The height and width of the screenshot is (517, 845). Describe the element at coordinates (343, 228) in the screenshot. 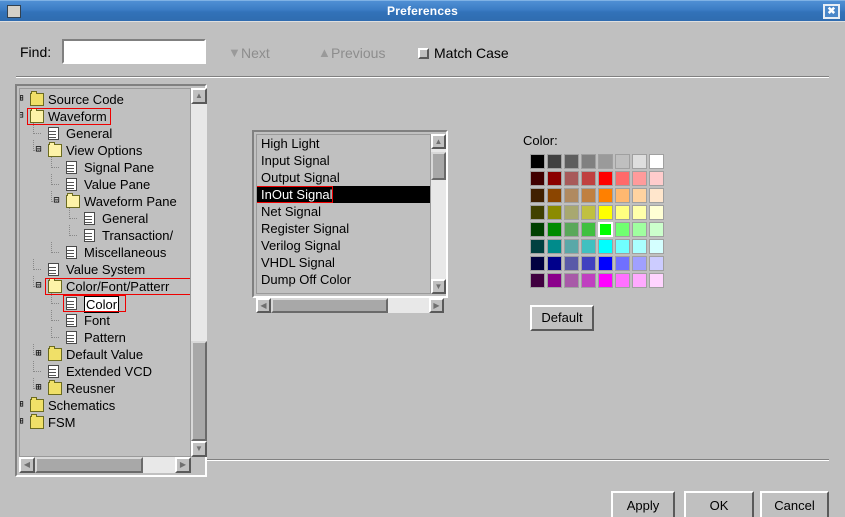

I see `list-item: Register Signal` at that location.